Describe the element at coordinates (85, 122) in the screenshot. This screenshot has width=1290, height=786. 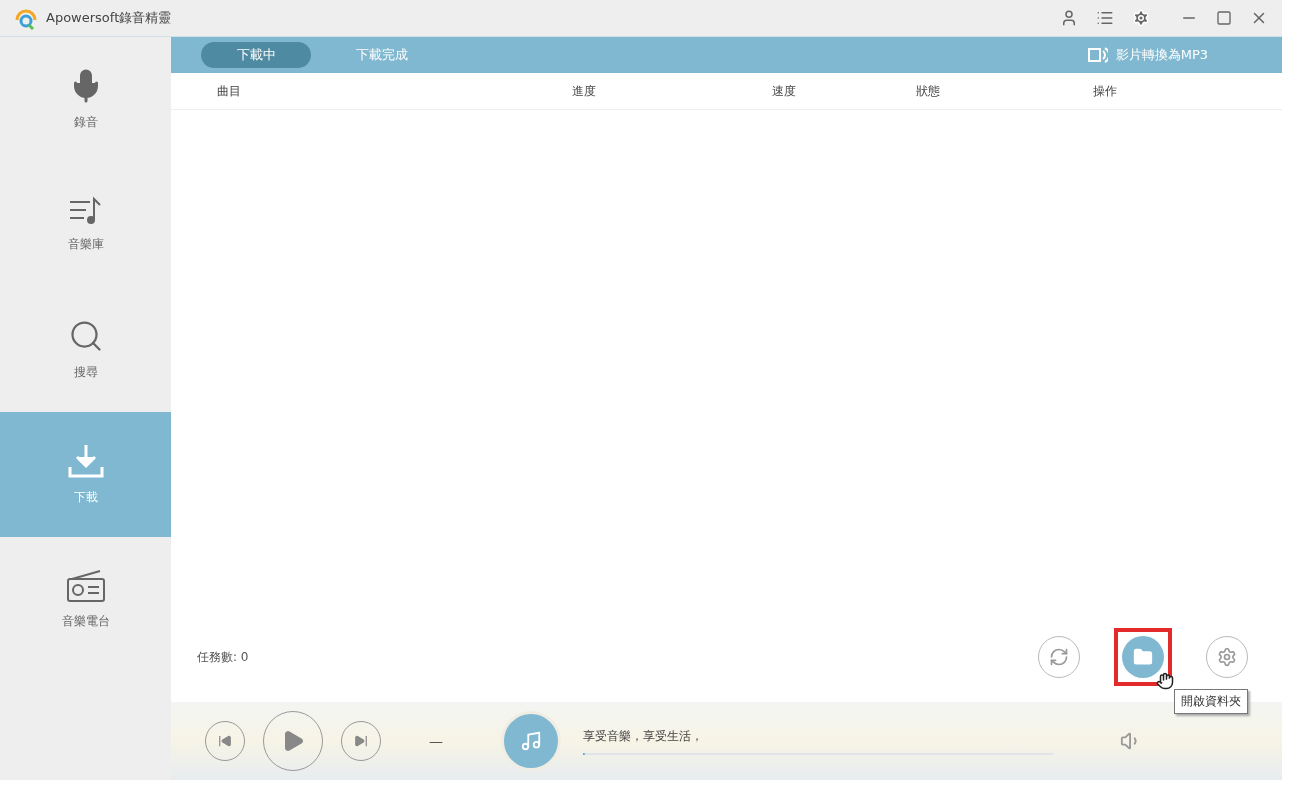
I see `sidebar-label: 錄音` at that location.